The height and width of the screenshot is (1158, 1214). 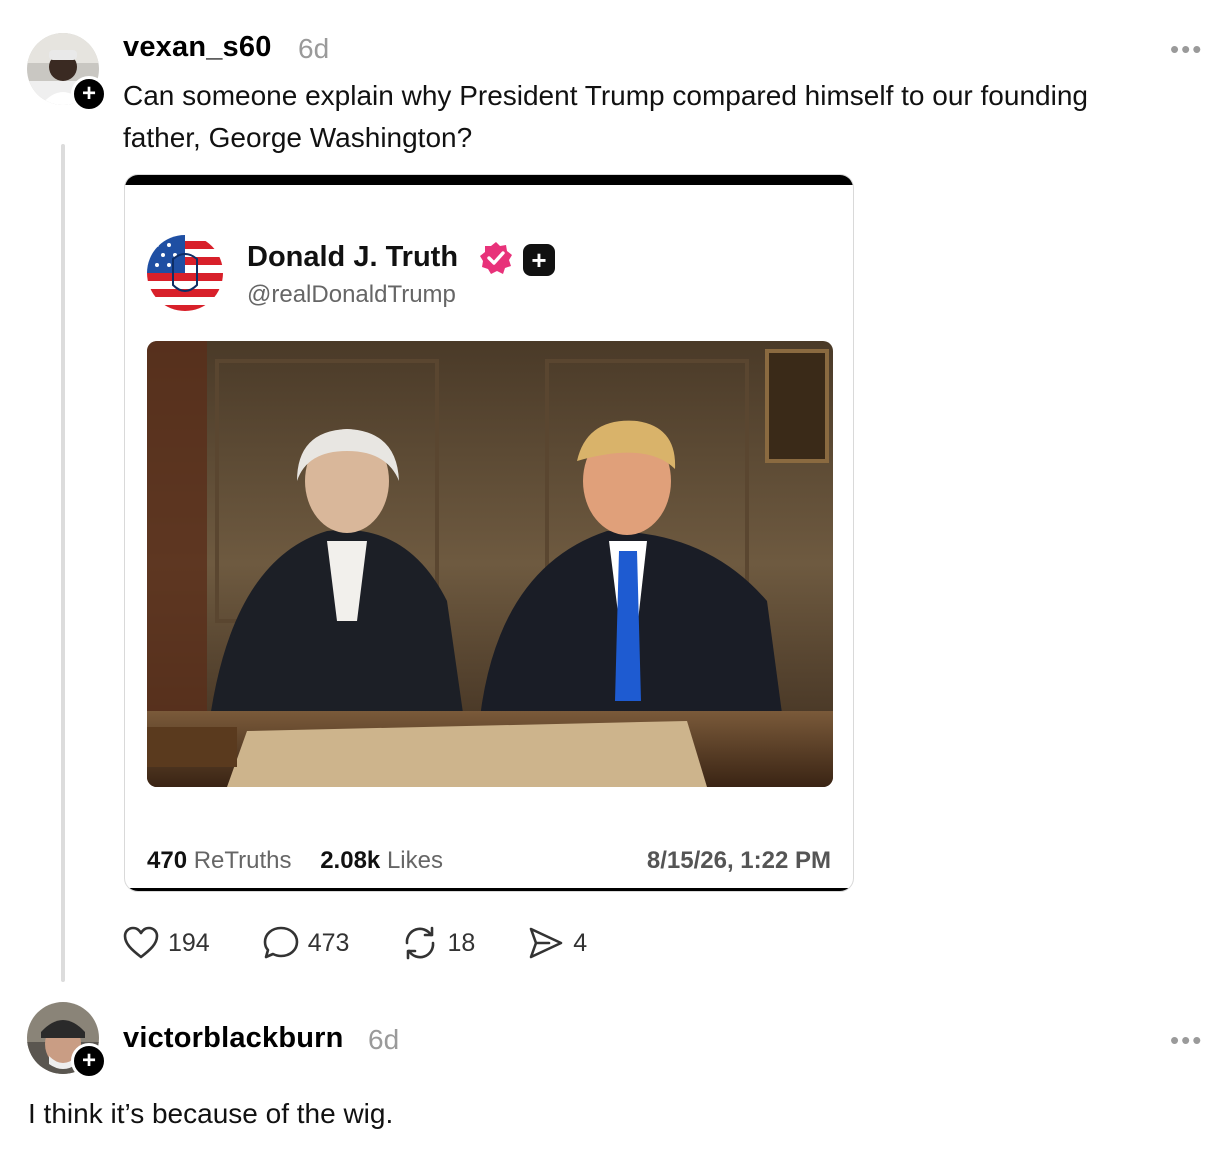 What do you see at coordinates (298, 137) in the screenshot?
I see `post-text-line-2: father, George Washington?` at bounding box center [298, 137].